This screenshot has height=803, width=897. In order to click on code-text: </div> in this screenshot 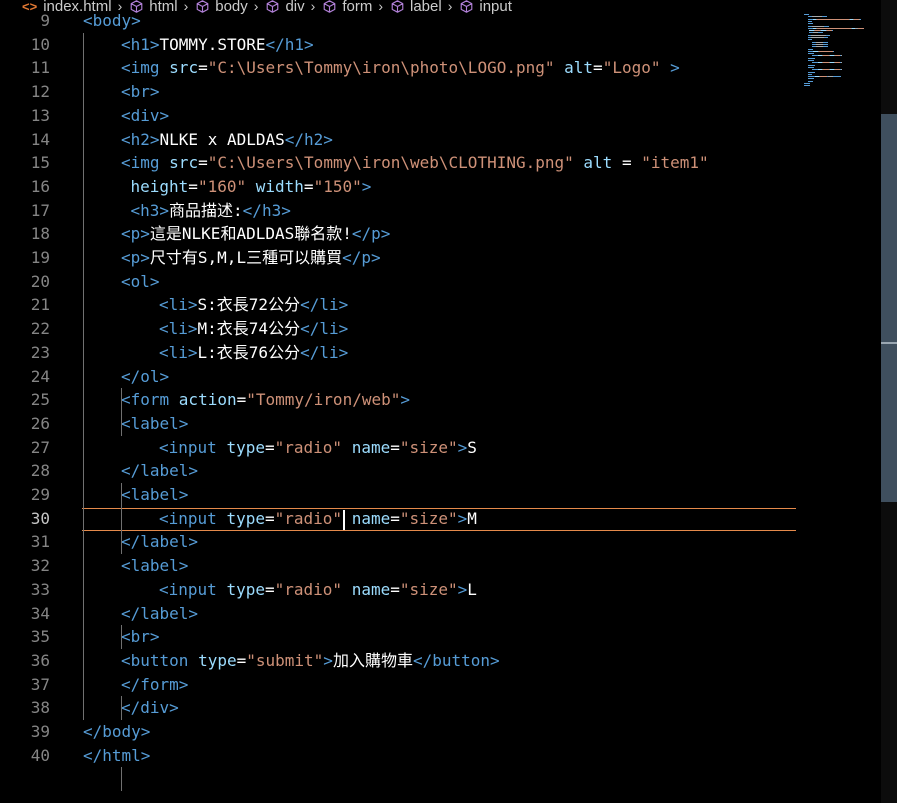, I will do `click(150, 708)`.